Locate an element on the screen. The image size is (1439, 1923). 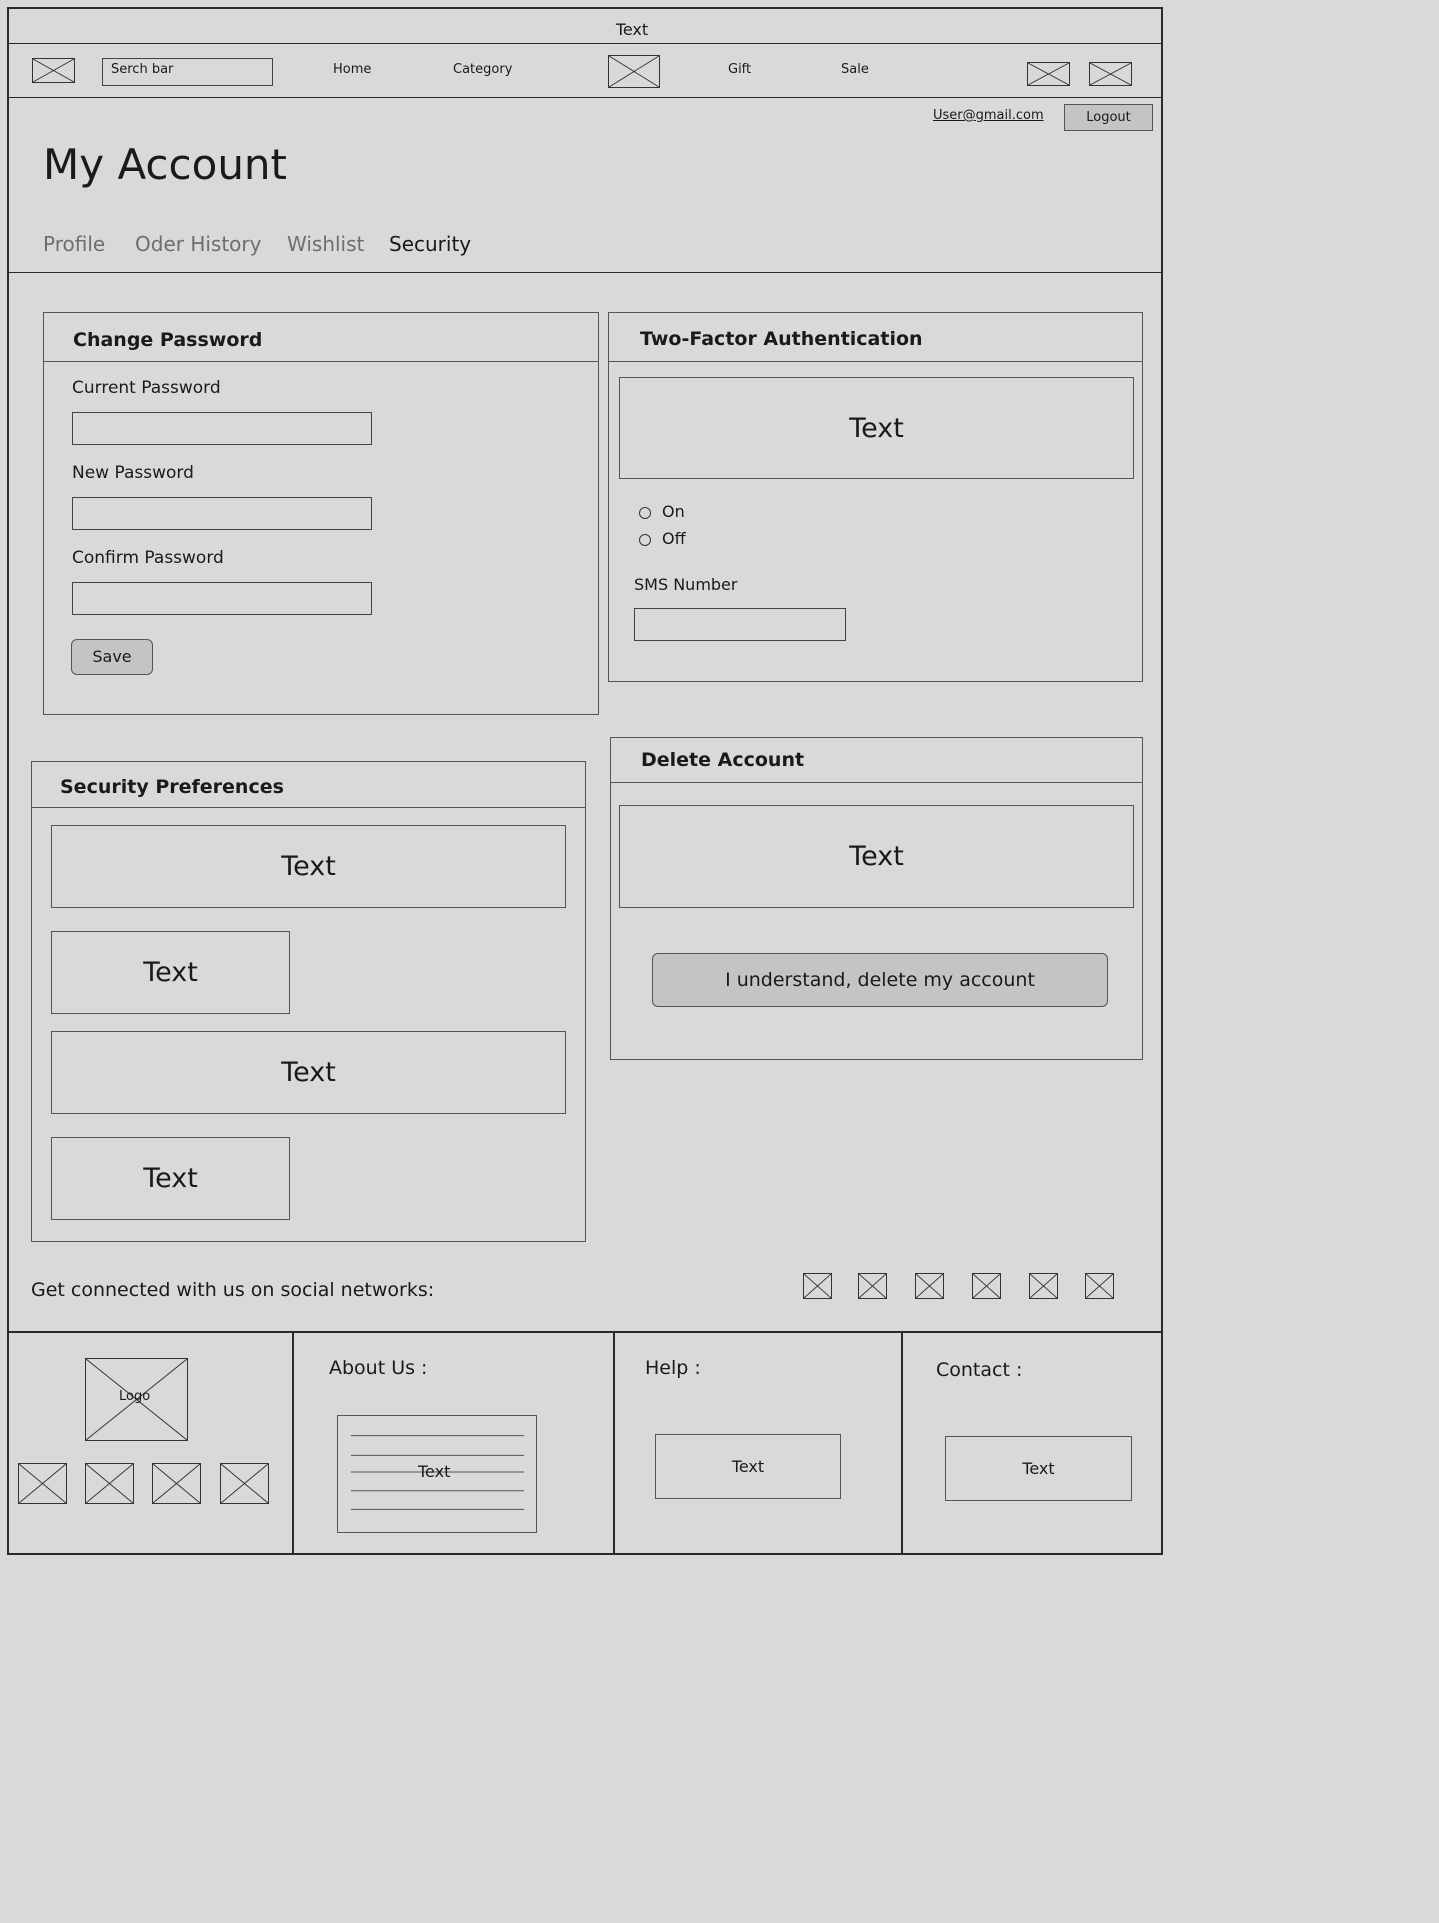
delete-account-button: I understand, delete my account is located at coordinates (880, 980).